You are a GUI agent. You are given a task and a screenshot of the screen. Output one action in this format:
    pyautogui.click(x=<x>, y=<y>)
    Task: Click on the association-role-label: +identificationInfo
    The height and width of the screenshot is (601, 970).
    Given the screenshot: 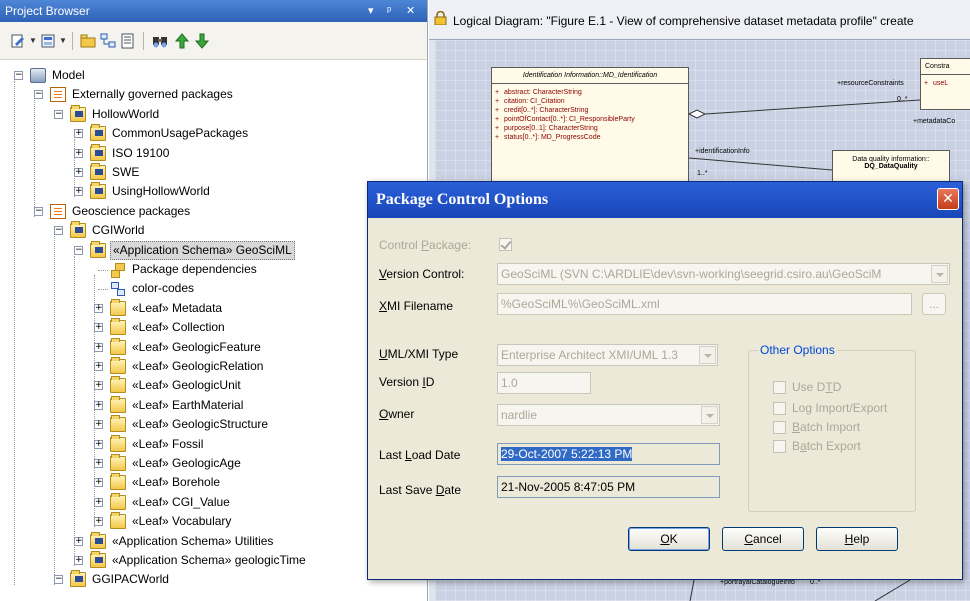 What is the action you would take?
    pyautogui.click(x=722, y=151)
    